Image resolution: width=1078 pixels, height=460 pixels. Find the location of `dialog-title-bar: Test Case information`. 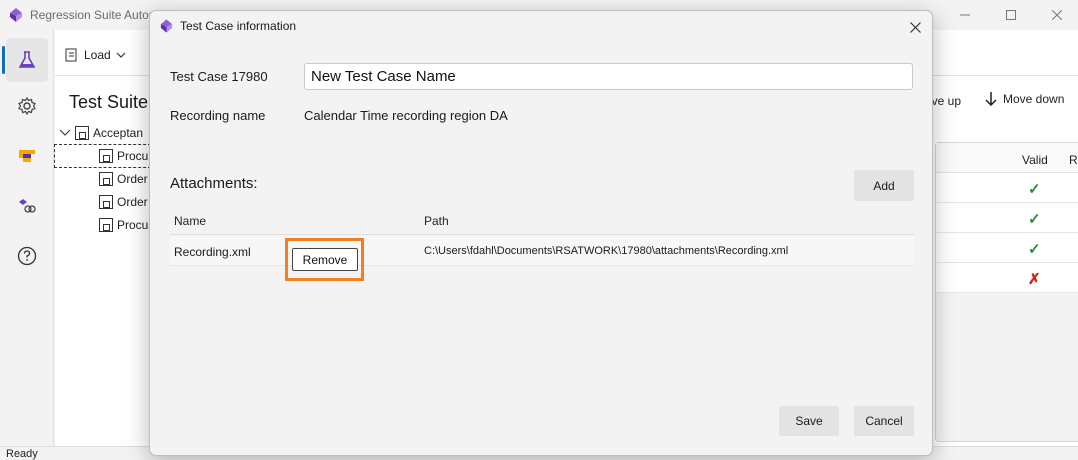

dialog-title-bar: Test Case information is located at coordinates (541, 26).